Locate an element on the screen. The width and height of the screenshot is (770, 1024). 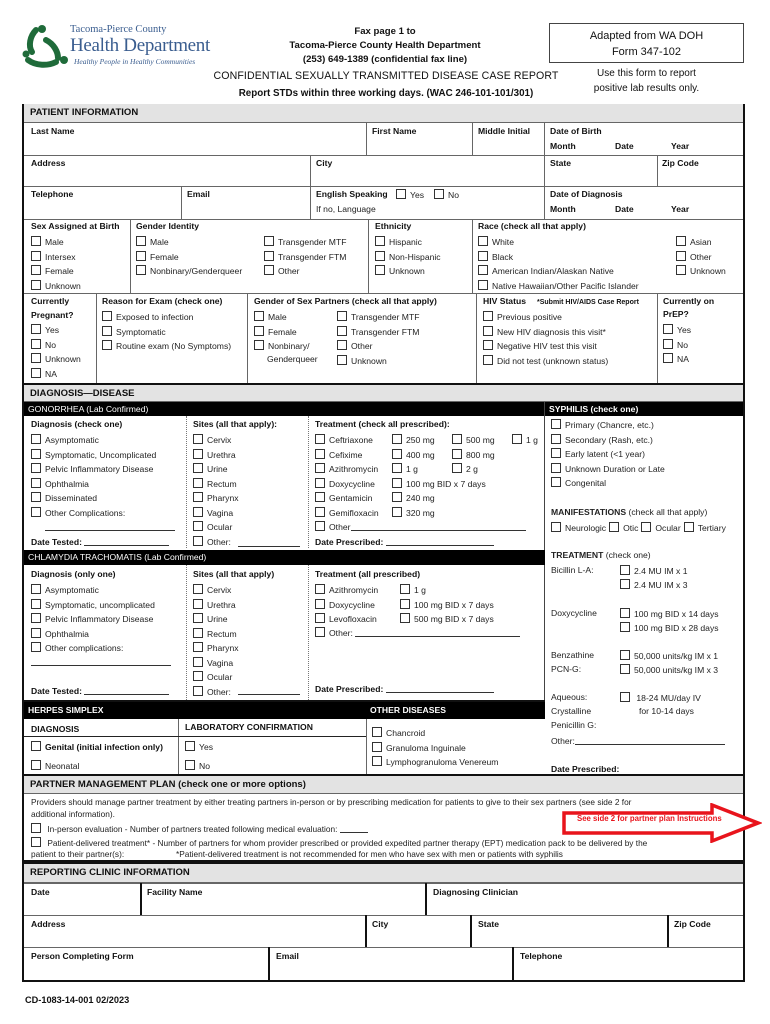
syphilis-stage-option: Early latent (<1 year) is located at coordinates (598, 454).